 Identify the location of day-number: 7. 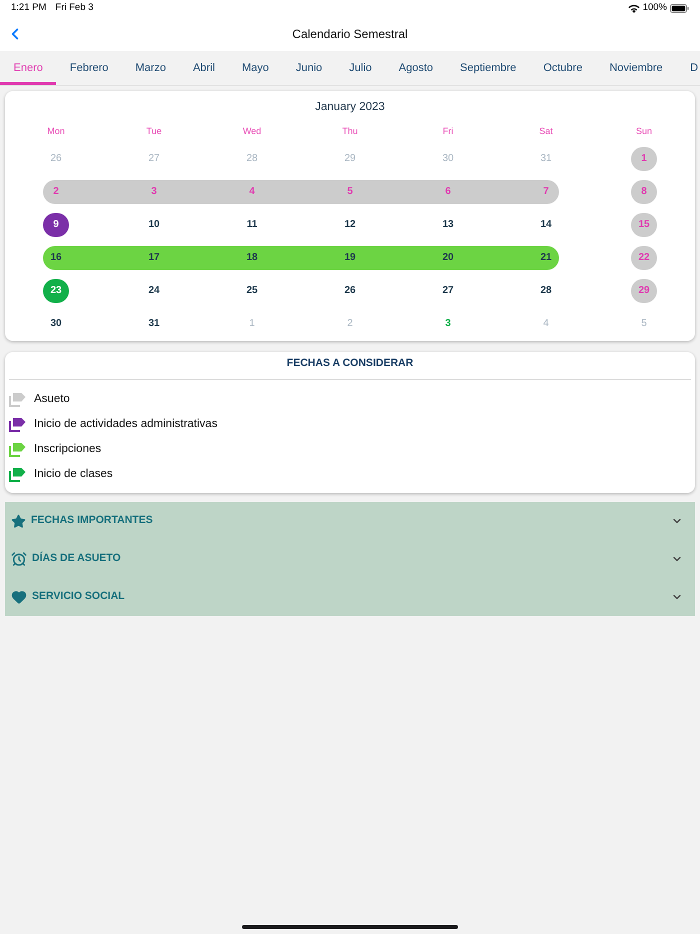
(546, 192).